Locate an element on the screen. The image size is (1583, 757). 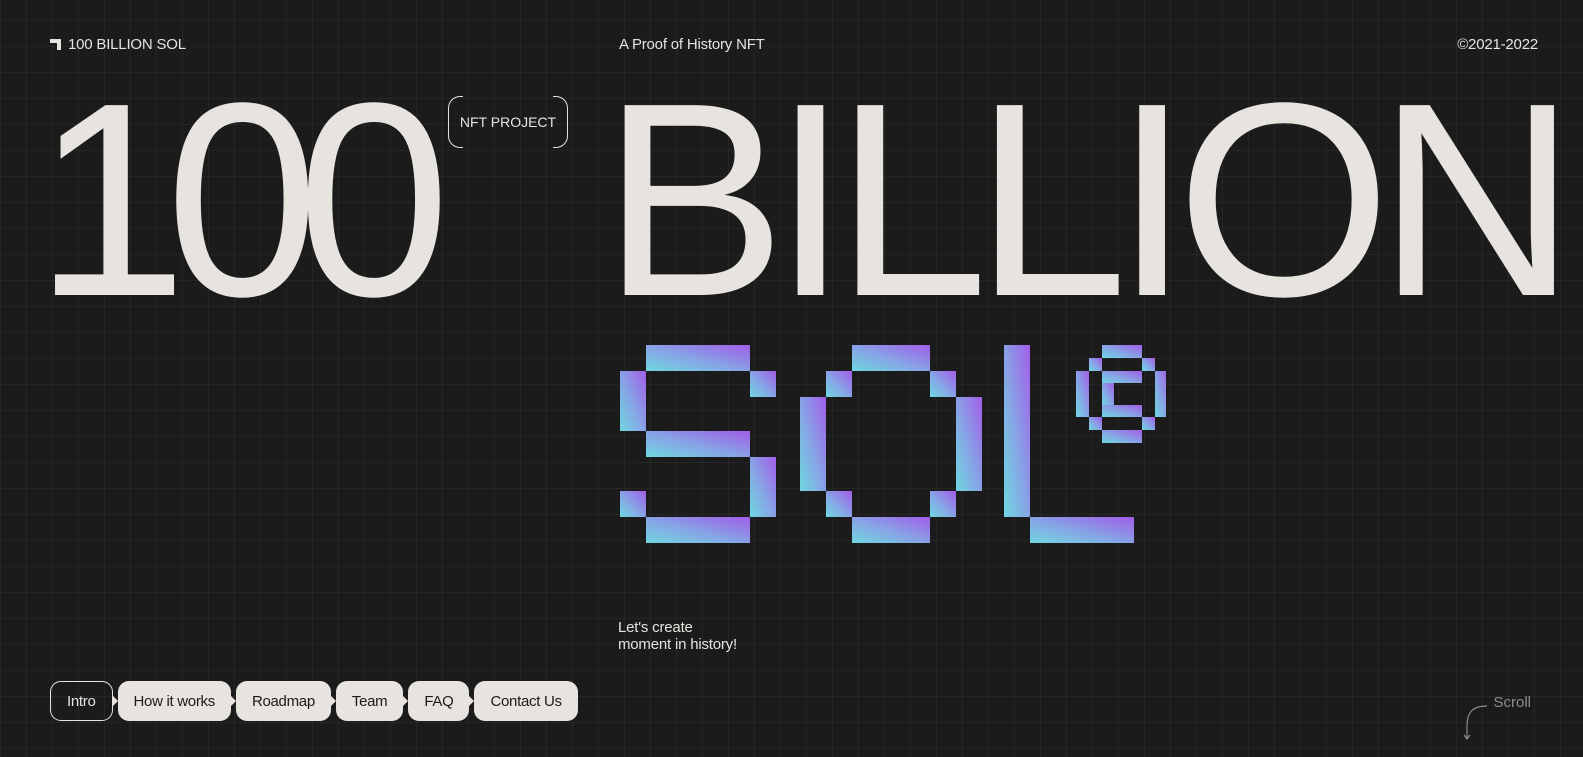
nav-item-label: FAQ is located at coordinates (439, 701).